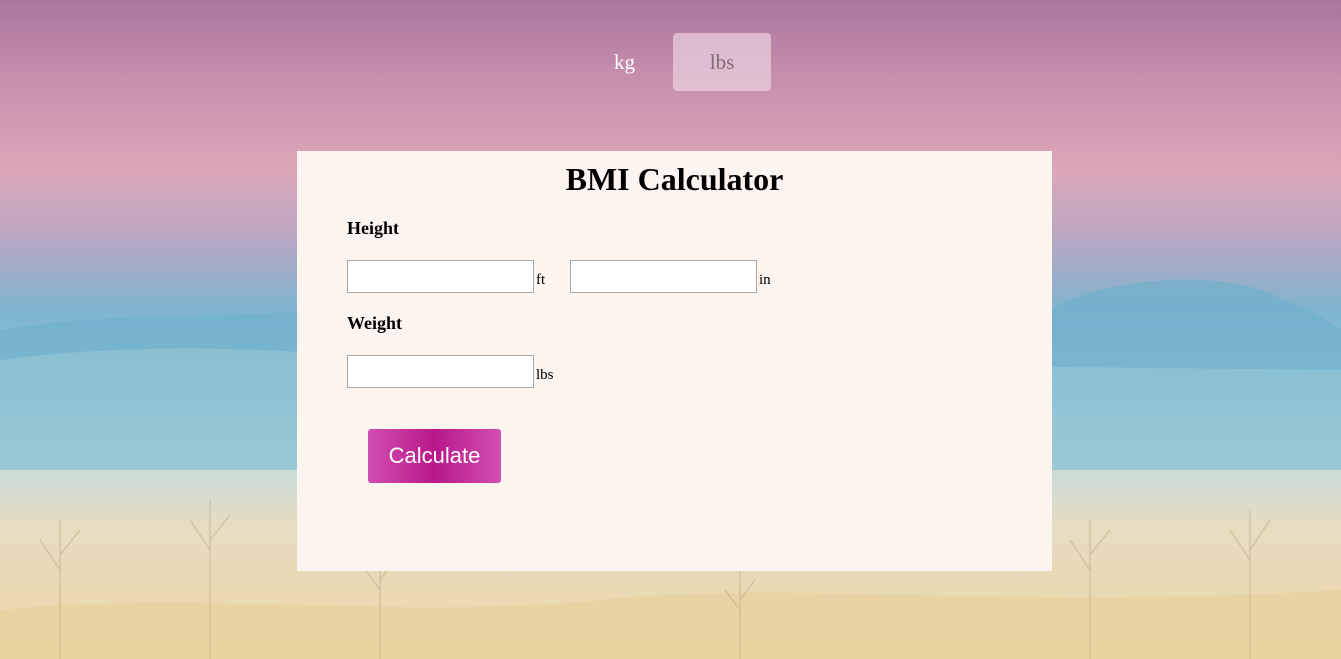  Describe the element at coordinates (663, 276) in the screenshot. I see `height-inches-input` at that location.